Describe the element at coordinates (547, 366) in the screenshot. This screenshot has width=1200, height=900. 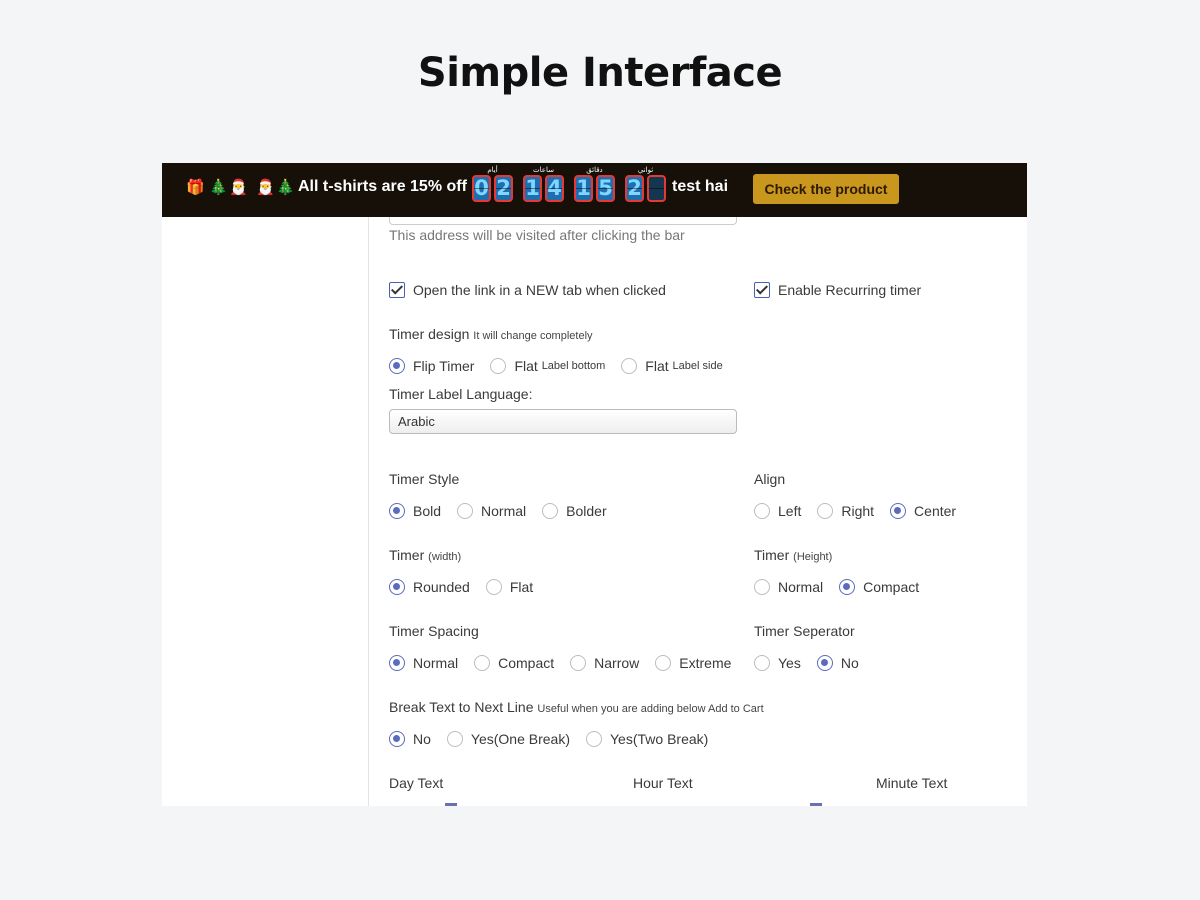
I see `radio-flat-label-bottom: Flat Label bottom` at that location.